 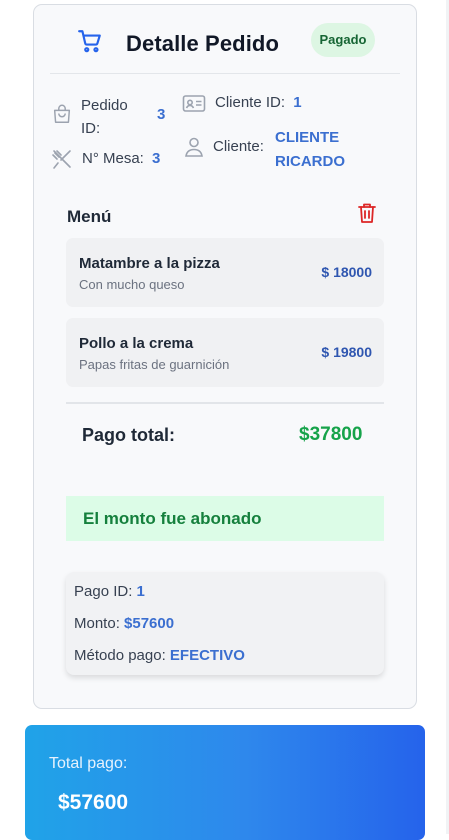 What do you see at coordinates (132, 284) in the screenshot?
I see `menu-item-description: Con mucho queso` at bounding box center [132, 284].